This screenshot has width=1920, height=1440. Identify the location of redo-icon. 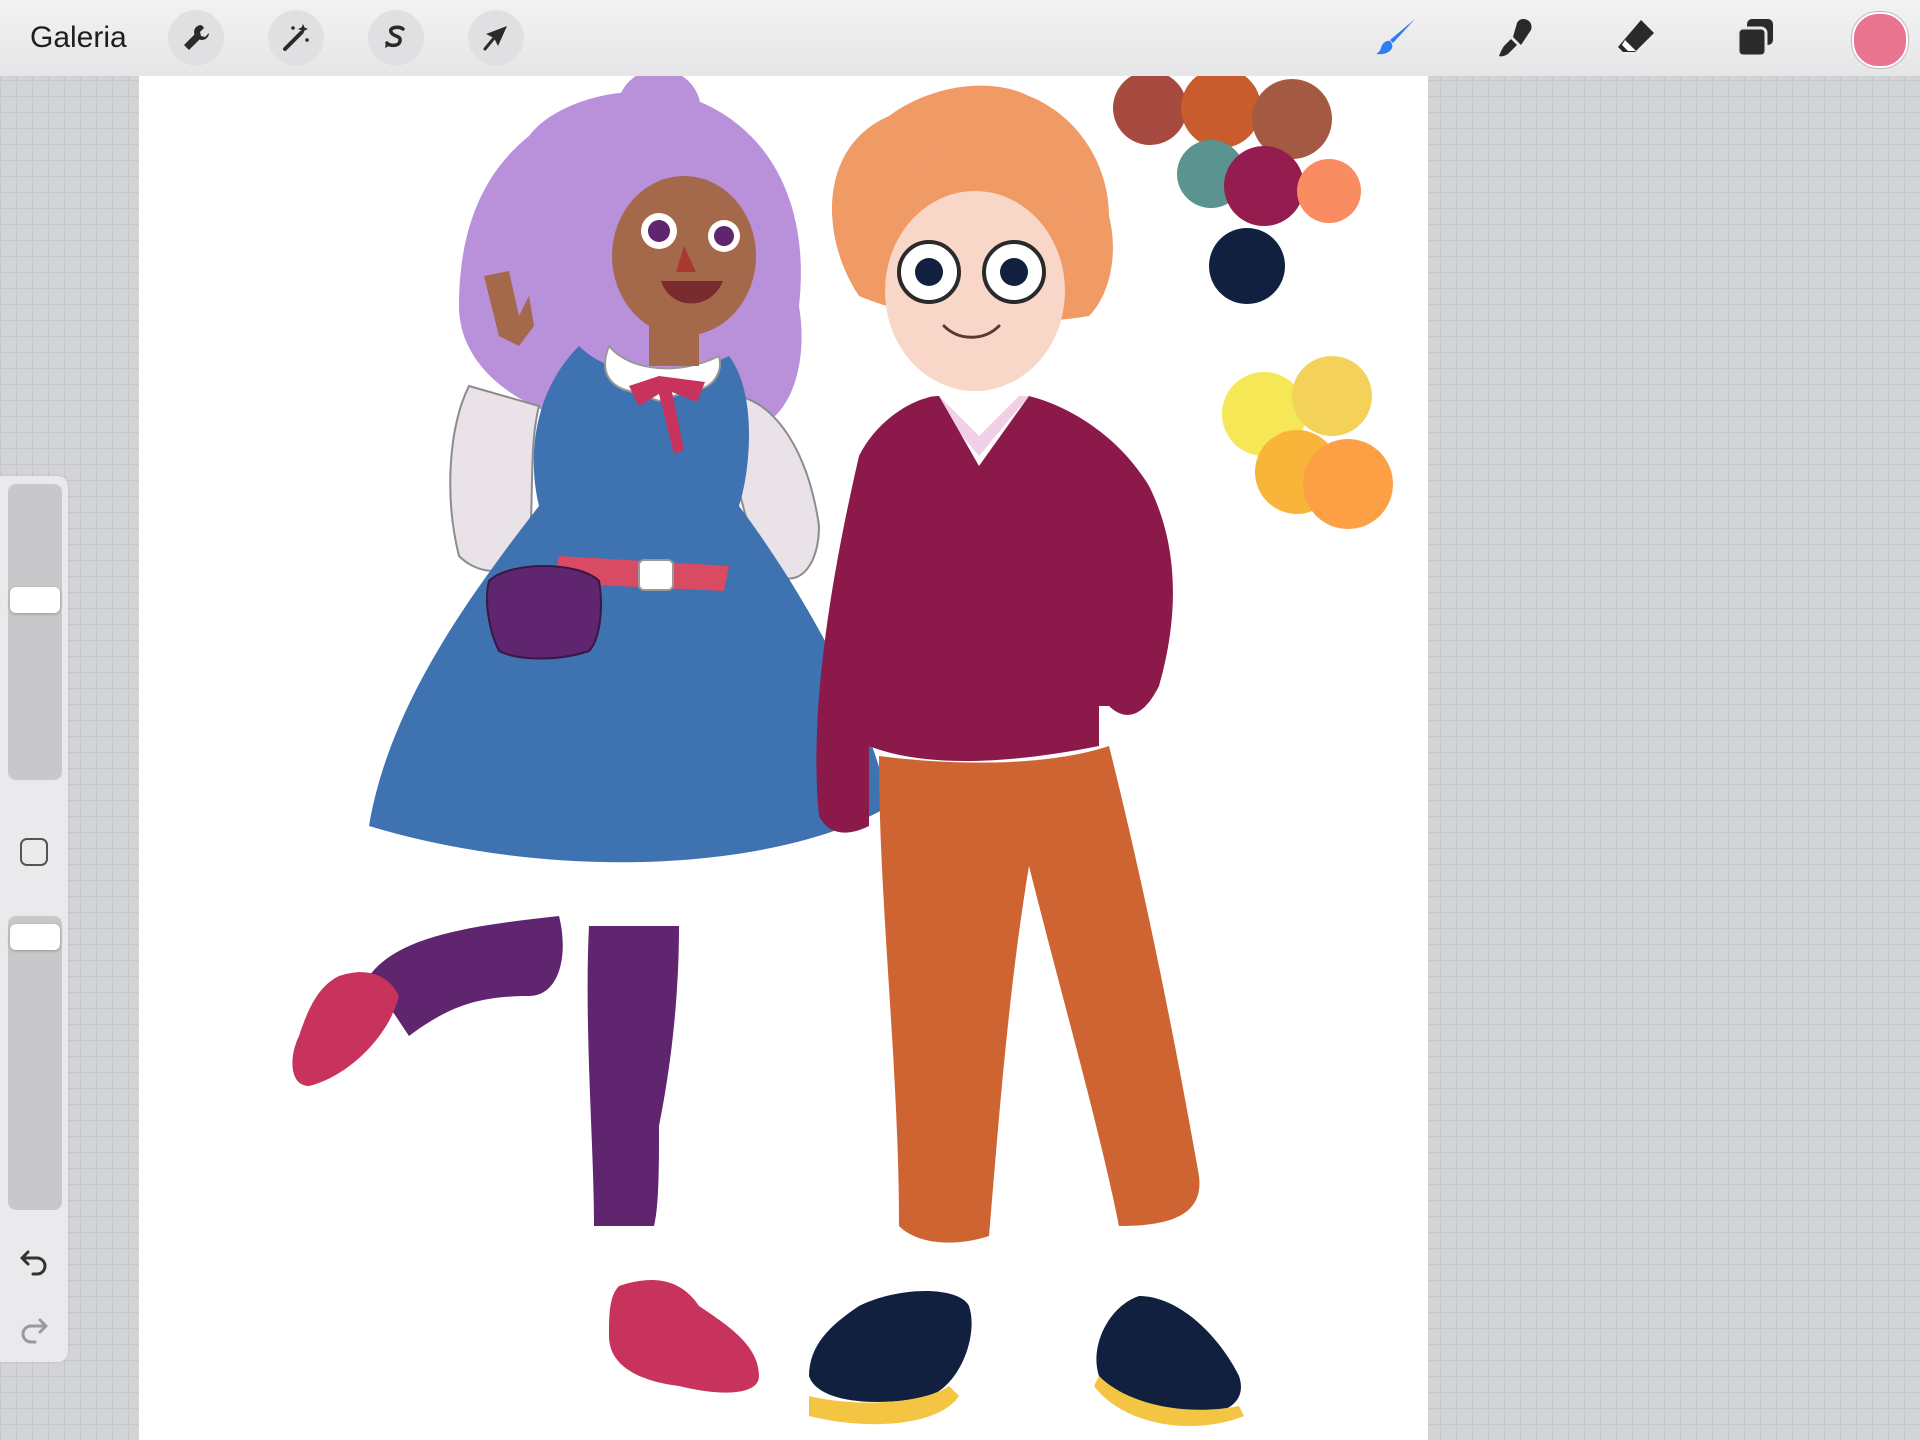
(34, 1331).